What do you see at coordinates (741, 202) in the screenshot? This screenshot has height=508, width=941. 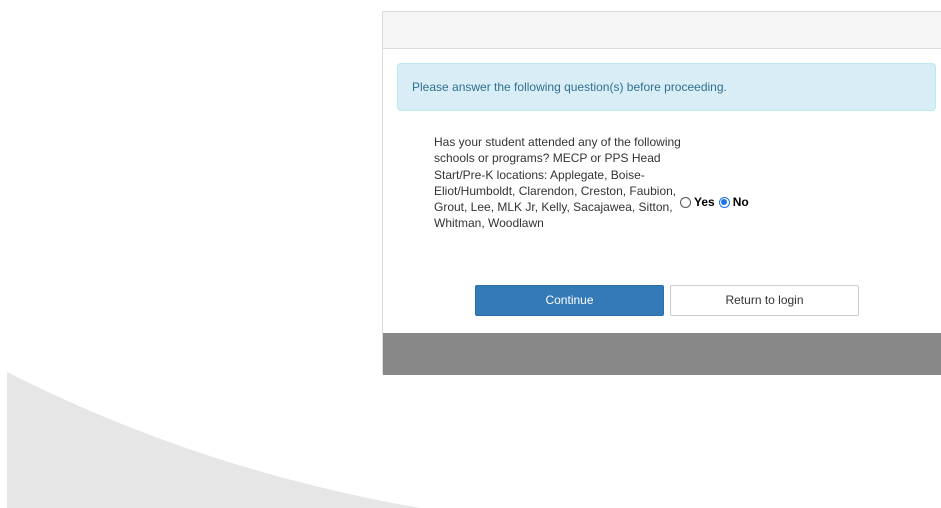 I see `radio-no-label: No` at bounding box center [741, 202].